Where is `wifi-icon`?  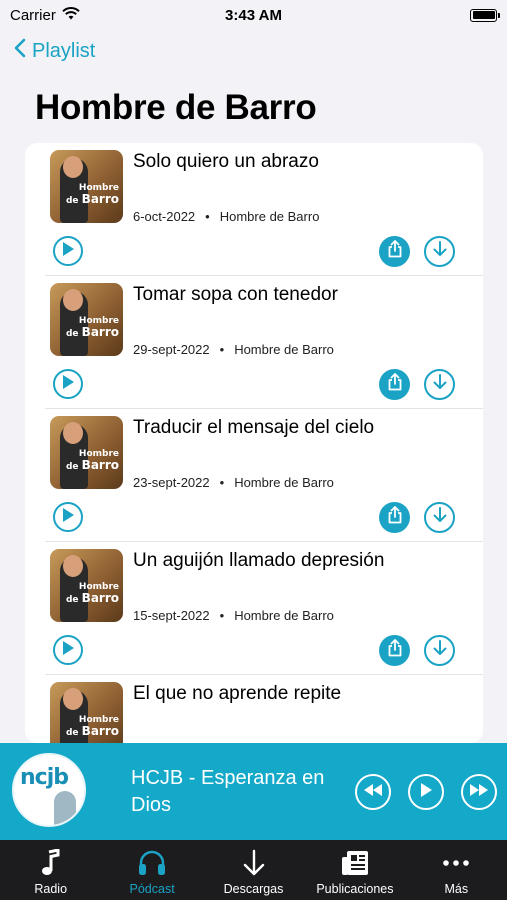 wifi-icon is located at coordinates (71, 15).